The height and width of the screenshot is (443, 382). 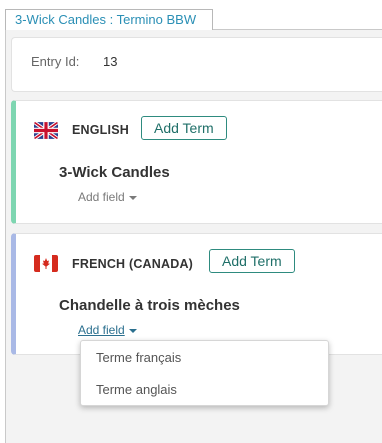 What do you see at coordinates (55, 61) in the screenshot?
I see `entry-id-label: Entry Id:` at bounding box center [55, 61].